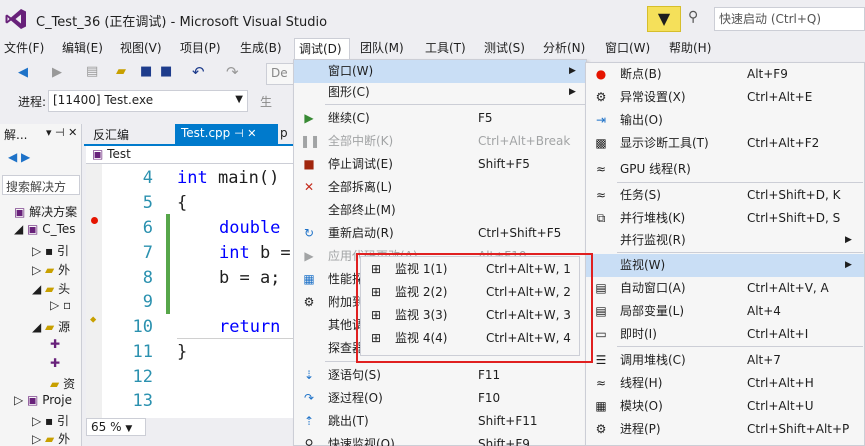  Describe the element at coordinates (725, 218) in the screenshot. I see `window-menu-item-parallel-stacks: ⧉ 并行堆栈(K) Ctrl+Shift+D, S` at that location.